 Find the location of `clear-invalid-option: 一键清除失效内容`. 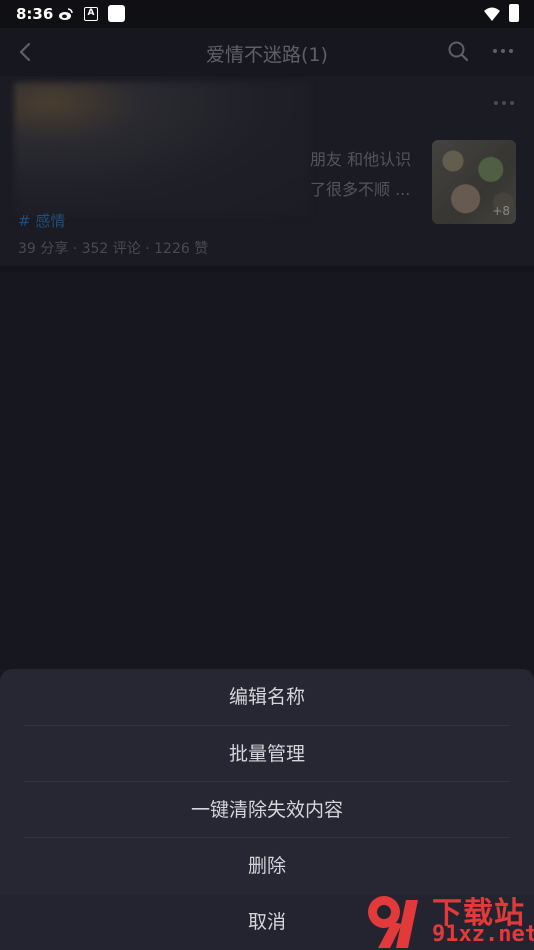

clear-invalid-option: 一键清除失效内容 is located at coordinates (267, 810).